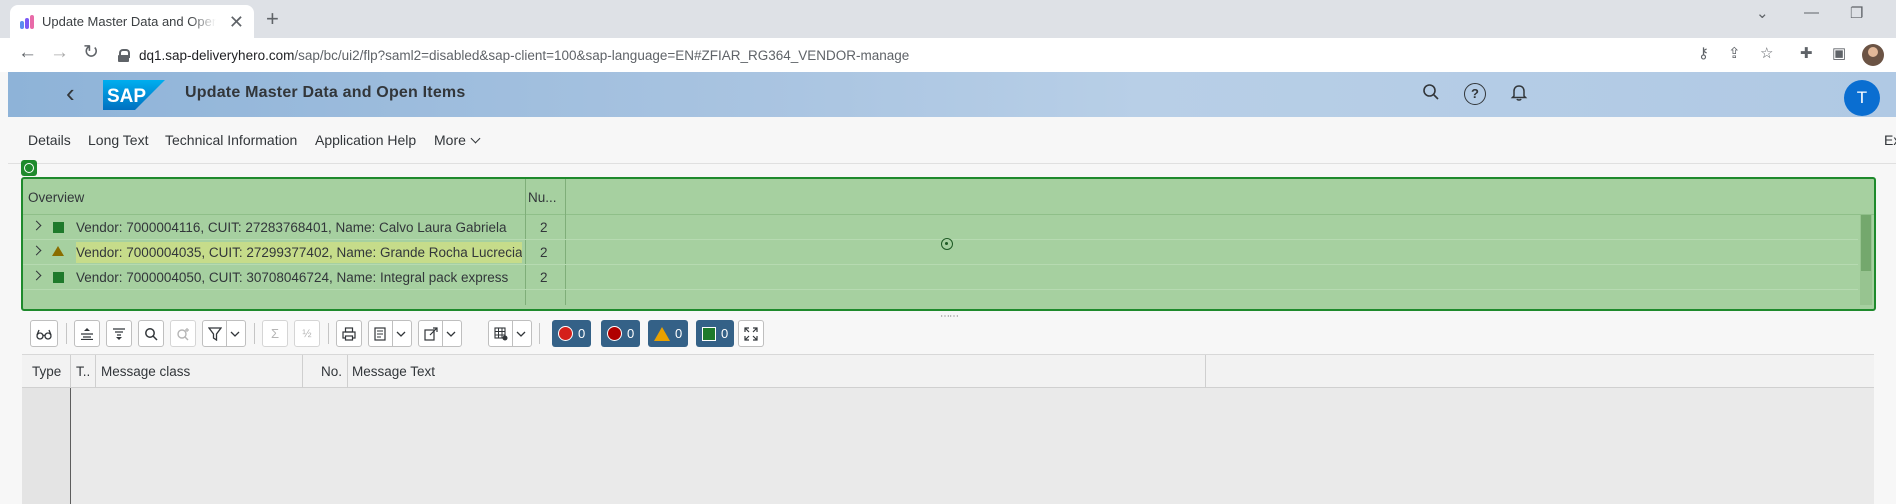  What do you see at coordinates (393, 371) in the screenshot?
I see `column-header-message-text: Message Text` at bounding box center [393, 371].